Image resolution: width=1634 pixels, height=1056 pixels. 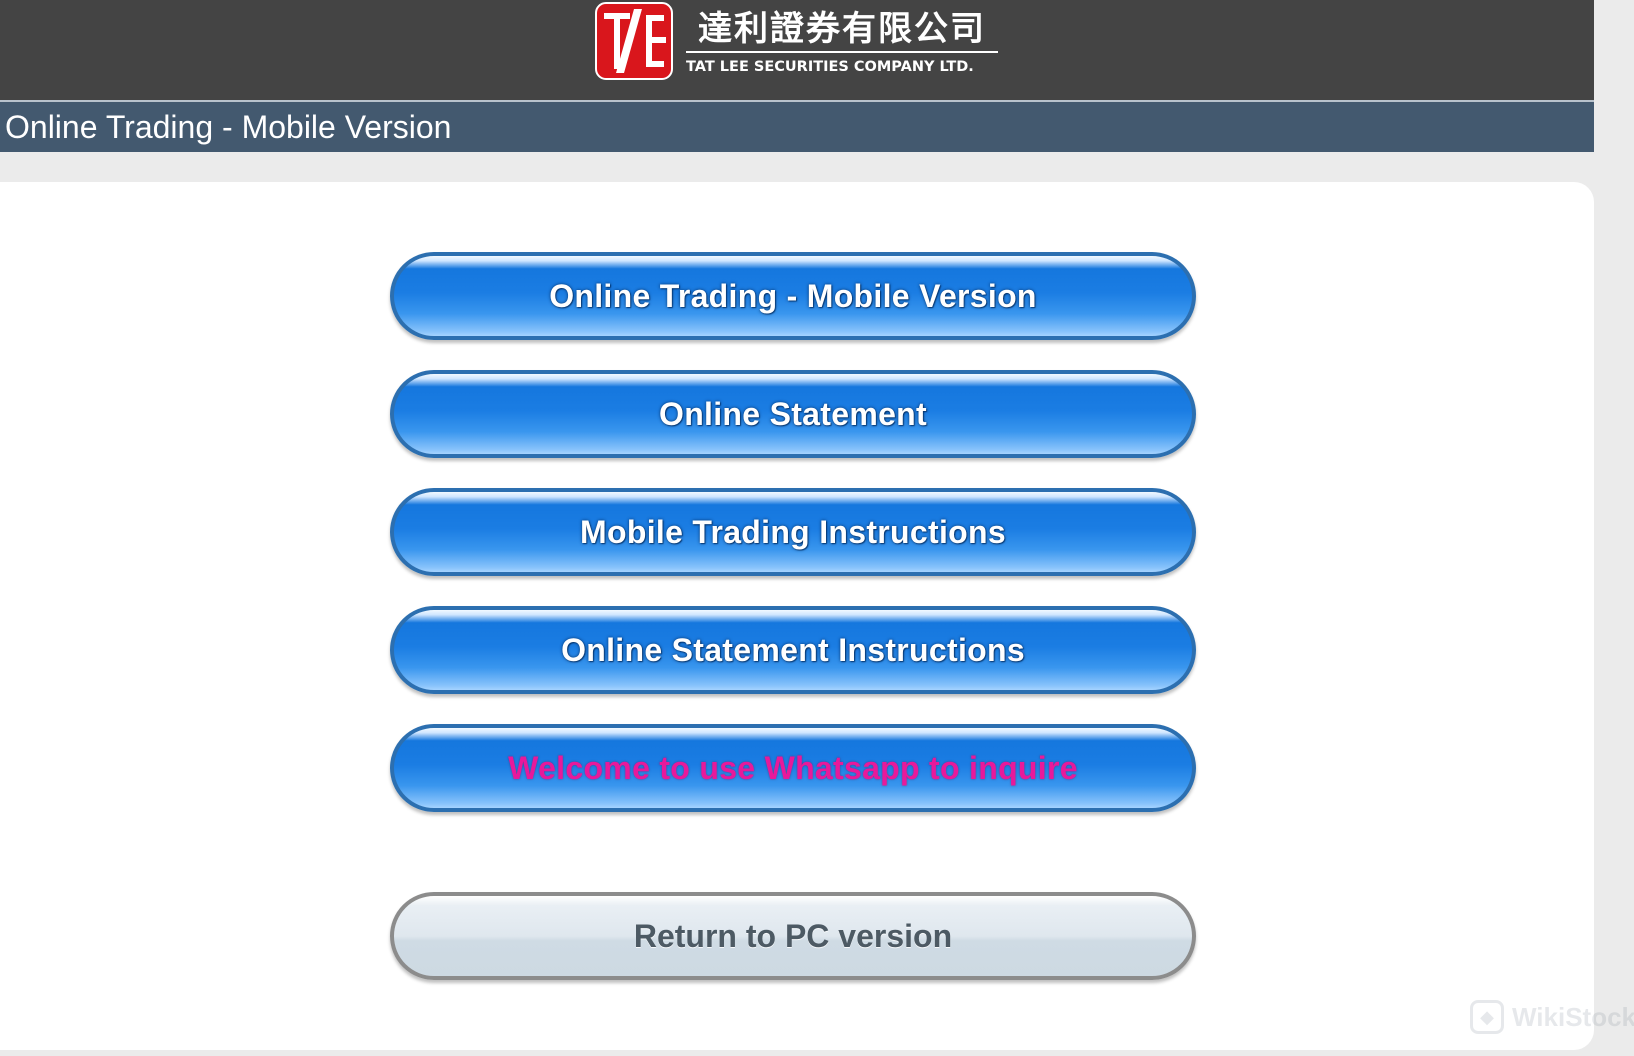 I want to click on online-trading-mobile-button: Online Trading - Mobile Version, so click(x=793, y=296).